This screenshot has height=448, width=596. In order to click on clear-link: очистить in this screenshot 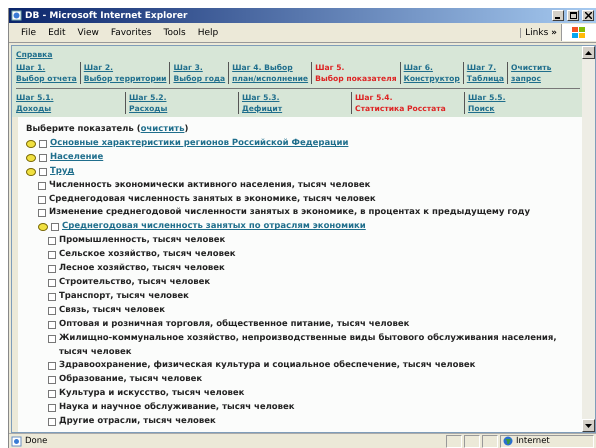, I will do `click(162, 129)`.